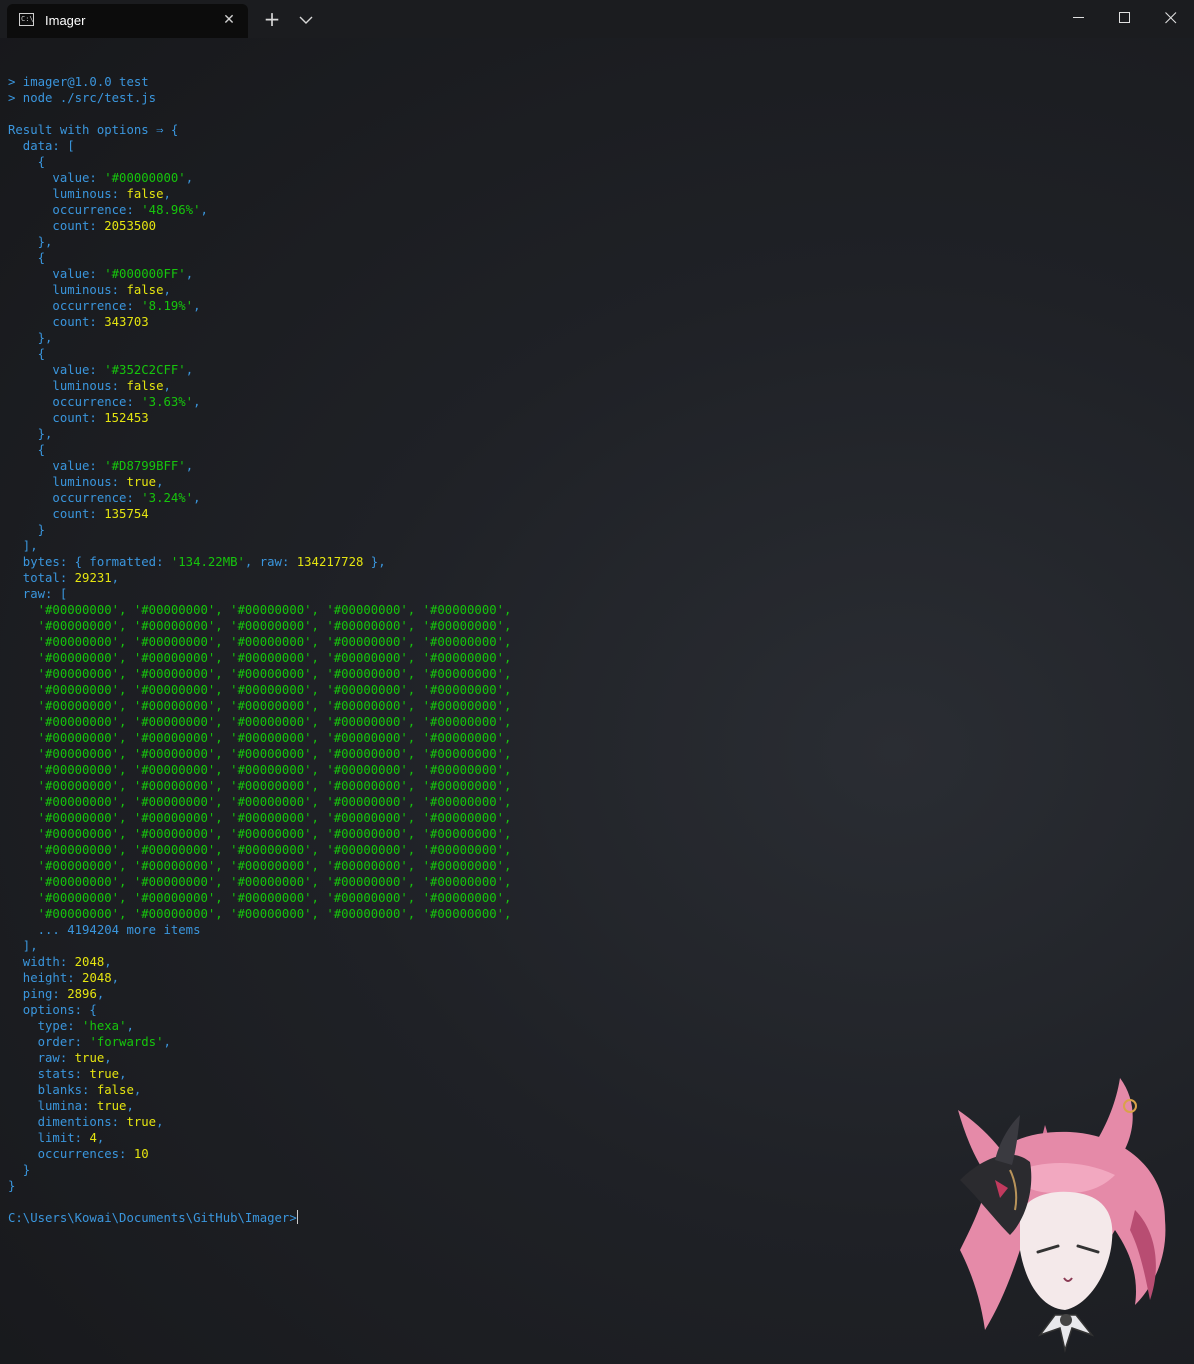 The height and width of the screenshot is (1364, 1194). What do you see at coordinates (26, 19) in the screenshot?
I see `terminal-icon: C:\` at bounding box center [26, 19].